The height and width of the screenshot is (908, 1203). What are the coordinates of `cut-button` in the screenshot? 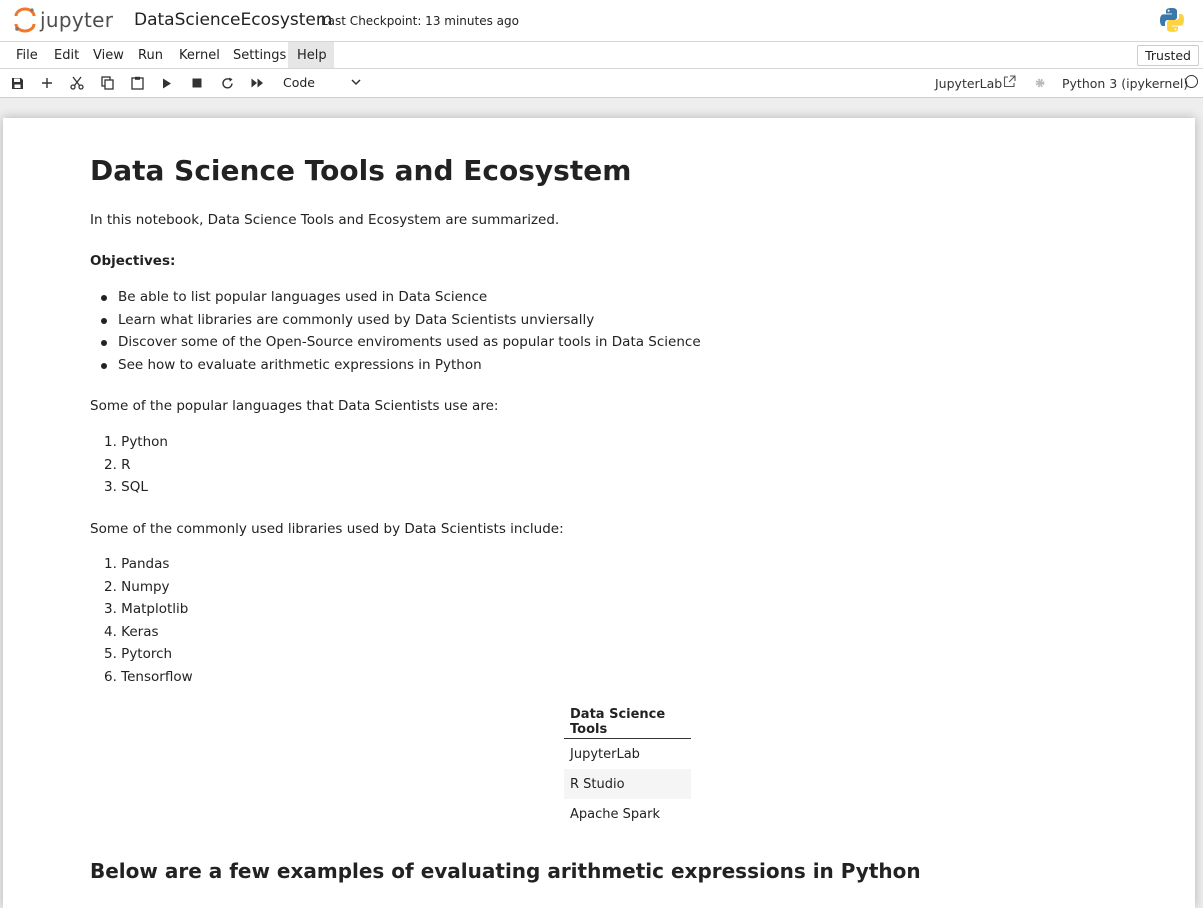 It's located at (77, 83).